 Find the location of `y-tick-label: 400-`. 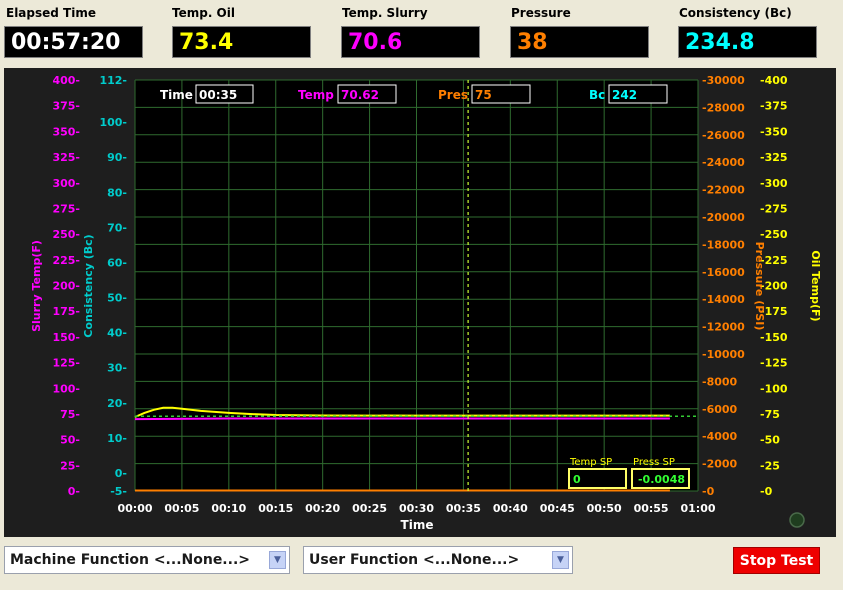

y-tick-label: 400- is located at coordinates (66, 80).